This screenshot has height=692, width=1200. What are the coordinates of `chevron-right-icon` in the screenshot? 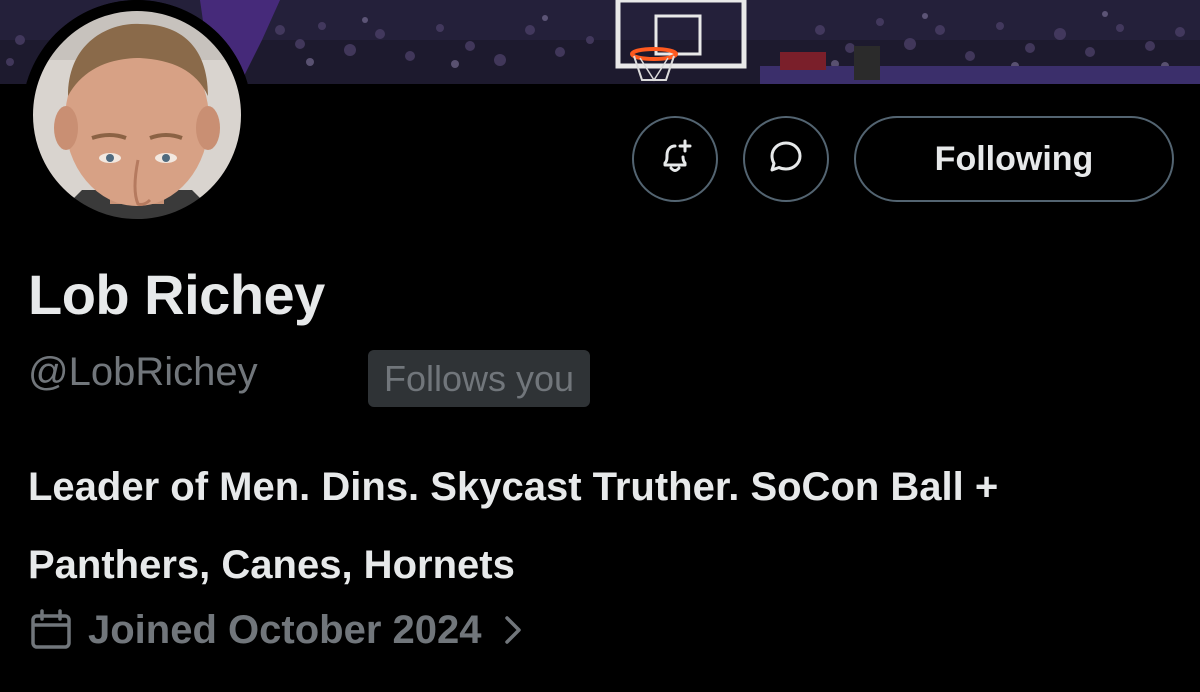 It's located at (513, 630).